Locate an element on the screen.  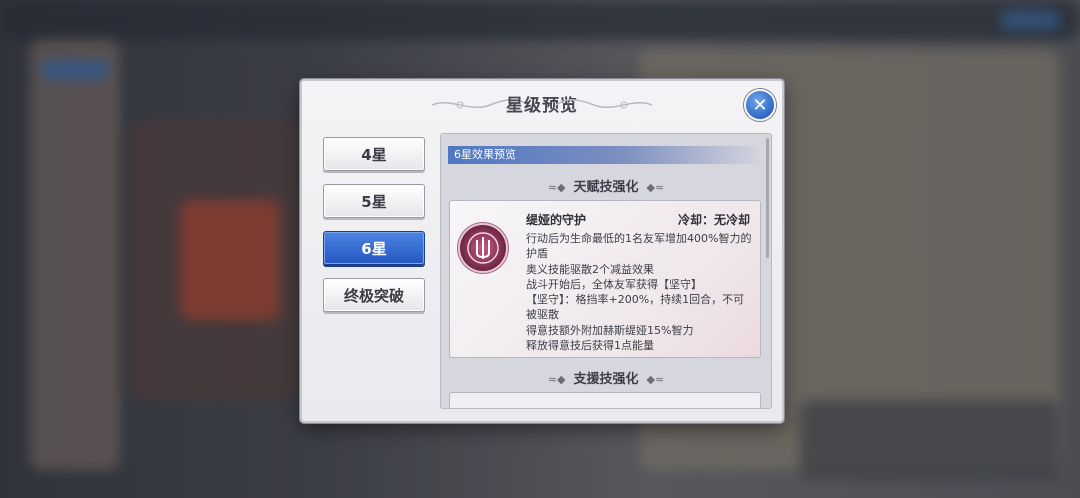
tab-6-star: 6星 is located at coordinates (374, 248).